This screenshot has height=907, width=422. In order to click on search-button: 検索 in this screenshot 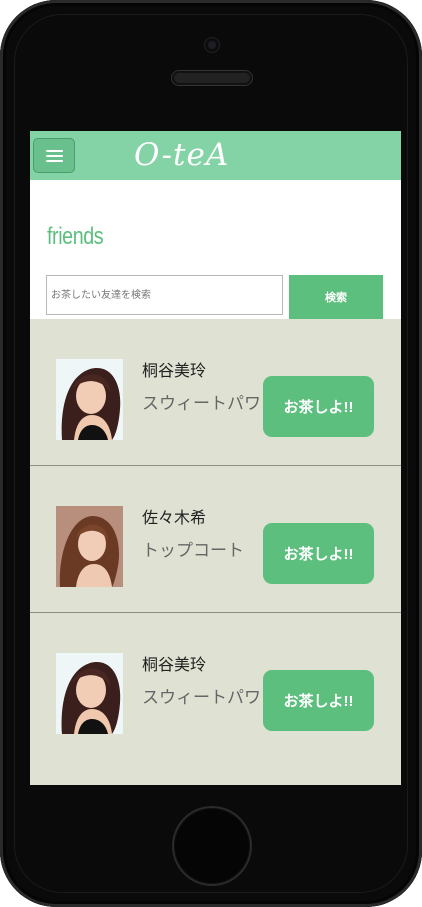, I will do `click(336, 297)`.